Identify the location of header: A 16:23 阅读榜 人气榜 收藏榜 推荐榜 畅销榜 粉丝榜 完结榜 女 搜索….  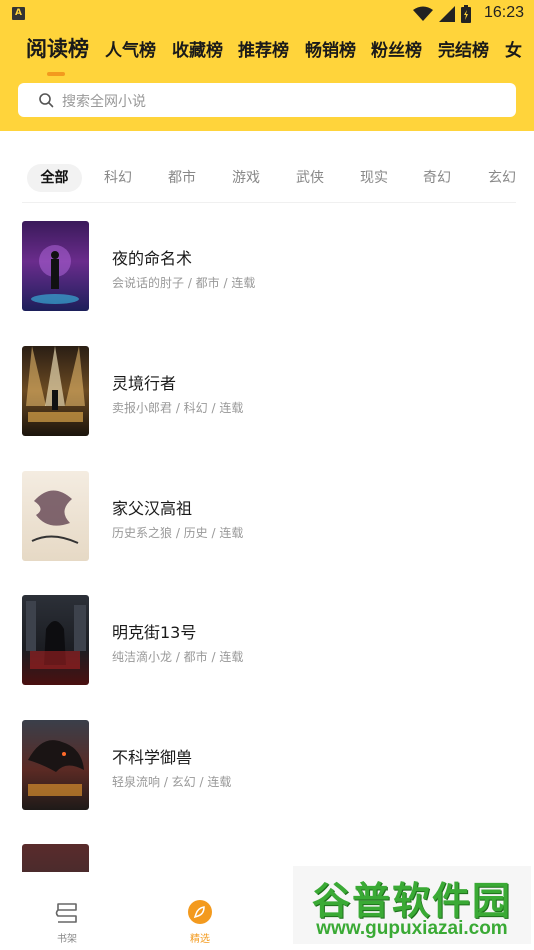
(267, 65).